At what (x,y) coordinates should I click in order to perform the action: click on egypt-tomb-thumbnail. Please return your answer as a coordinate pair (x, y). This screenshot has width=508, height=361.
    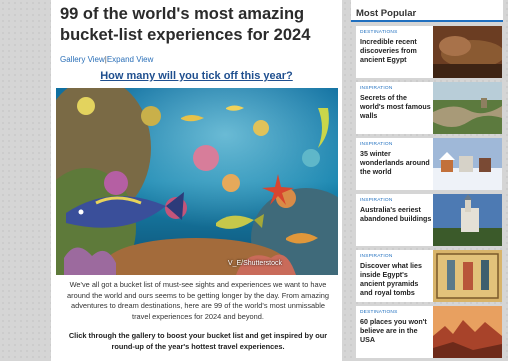
    Looking at the image, I should click on (467, 52).